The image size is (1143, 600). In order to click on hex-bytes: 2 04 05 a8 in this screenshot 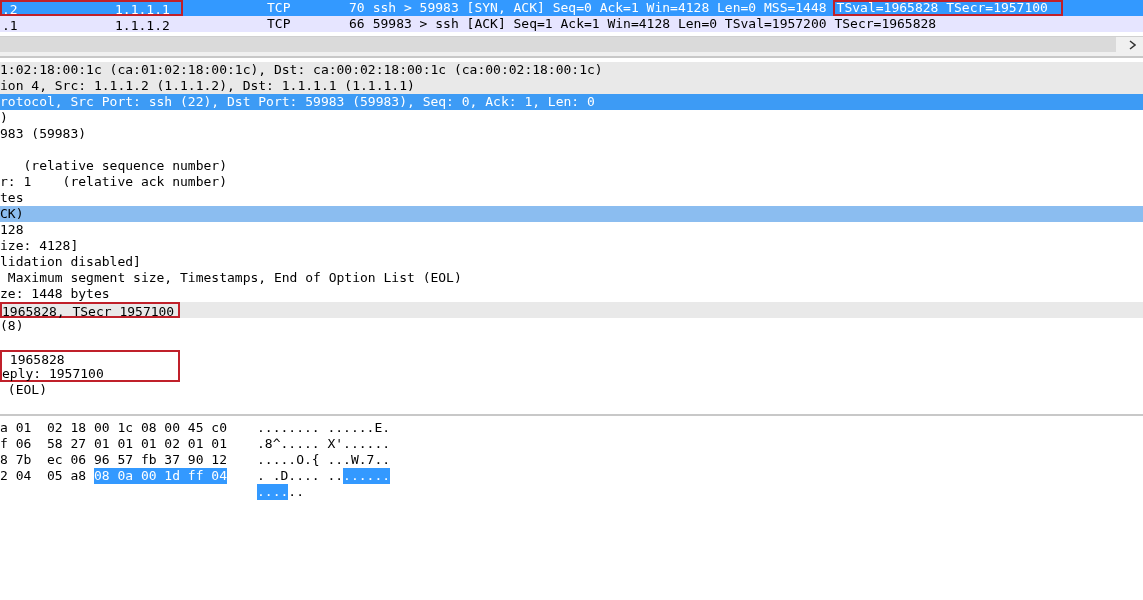, I will do `click(44, 476)`.